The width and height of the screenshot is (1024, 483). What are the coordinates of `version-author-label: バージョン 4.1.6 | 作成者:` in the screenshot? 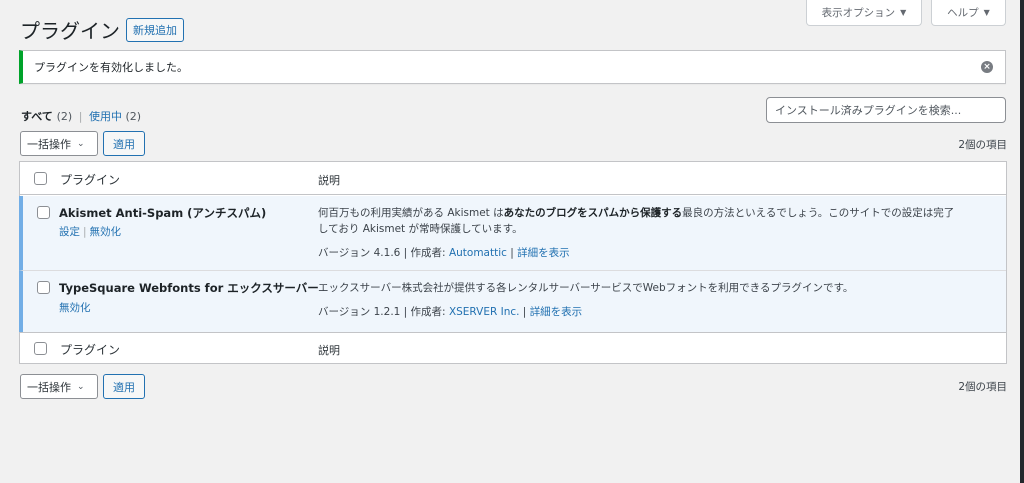 It's located at (383, 253).